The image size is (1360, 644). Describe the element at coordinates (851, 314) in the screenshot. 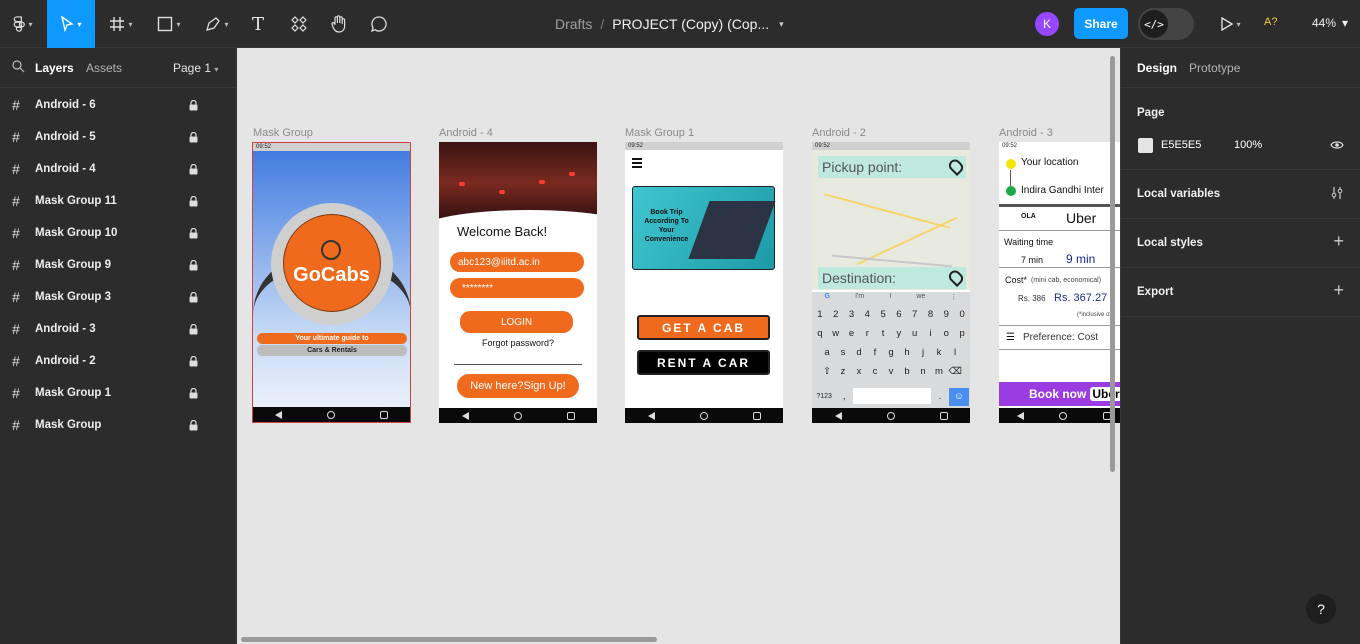

I see `keyboard-key: 3` at that location.